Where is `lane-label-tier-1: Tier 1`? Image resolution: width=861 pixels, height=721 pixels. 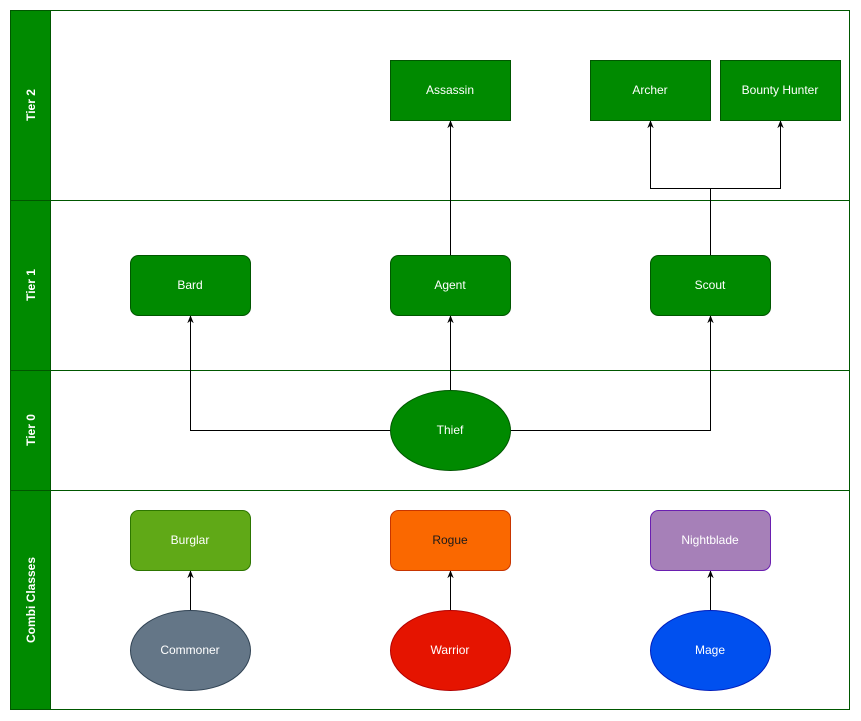 lane-label-tier-1: Tier 1 is located at coordinates (31, 285).